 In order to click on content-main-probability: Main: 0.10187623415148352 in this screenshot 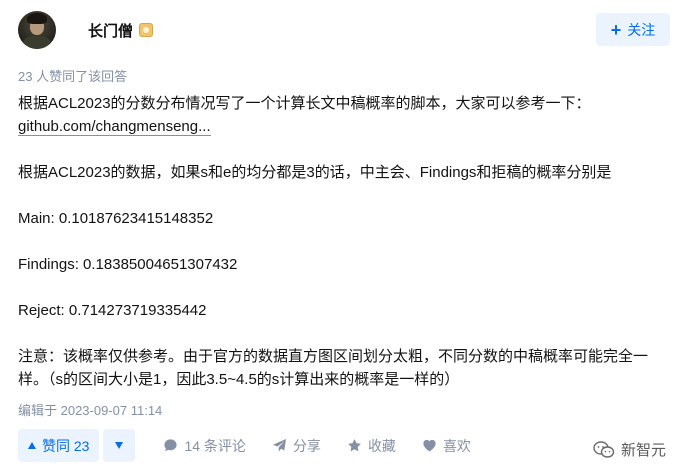, I will do `click(116, 218)`.